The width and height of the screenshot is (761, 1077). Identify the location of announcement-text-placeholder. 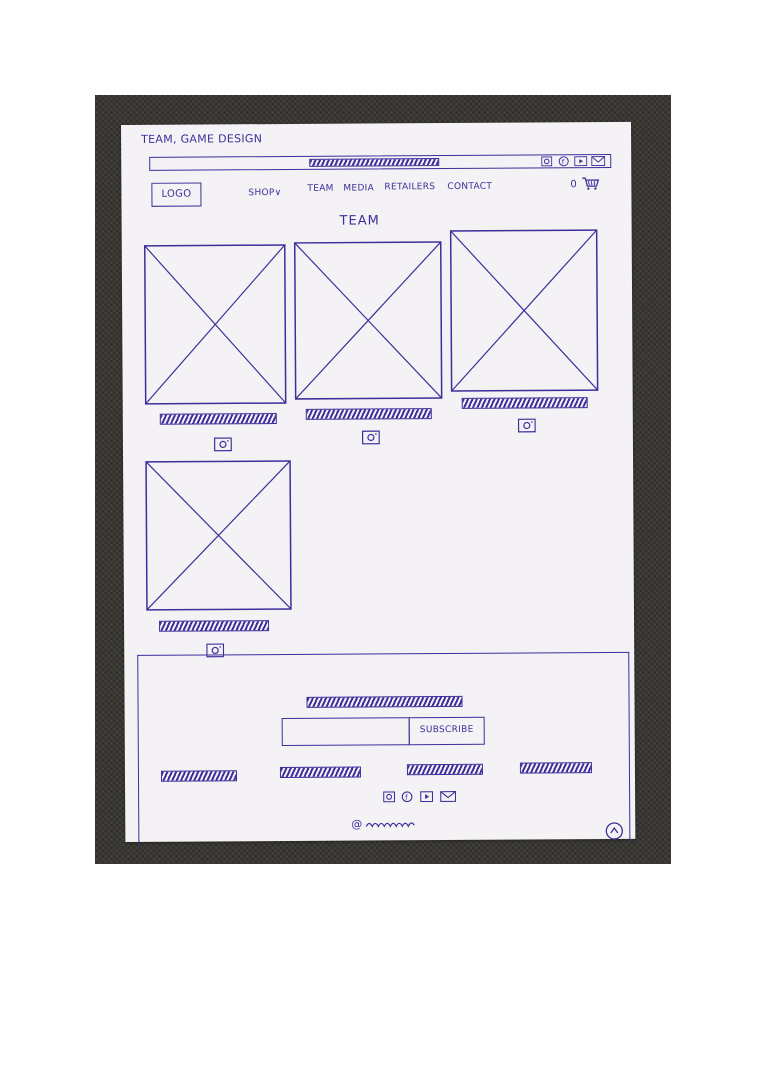
(374, 162).